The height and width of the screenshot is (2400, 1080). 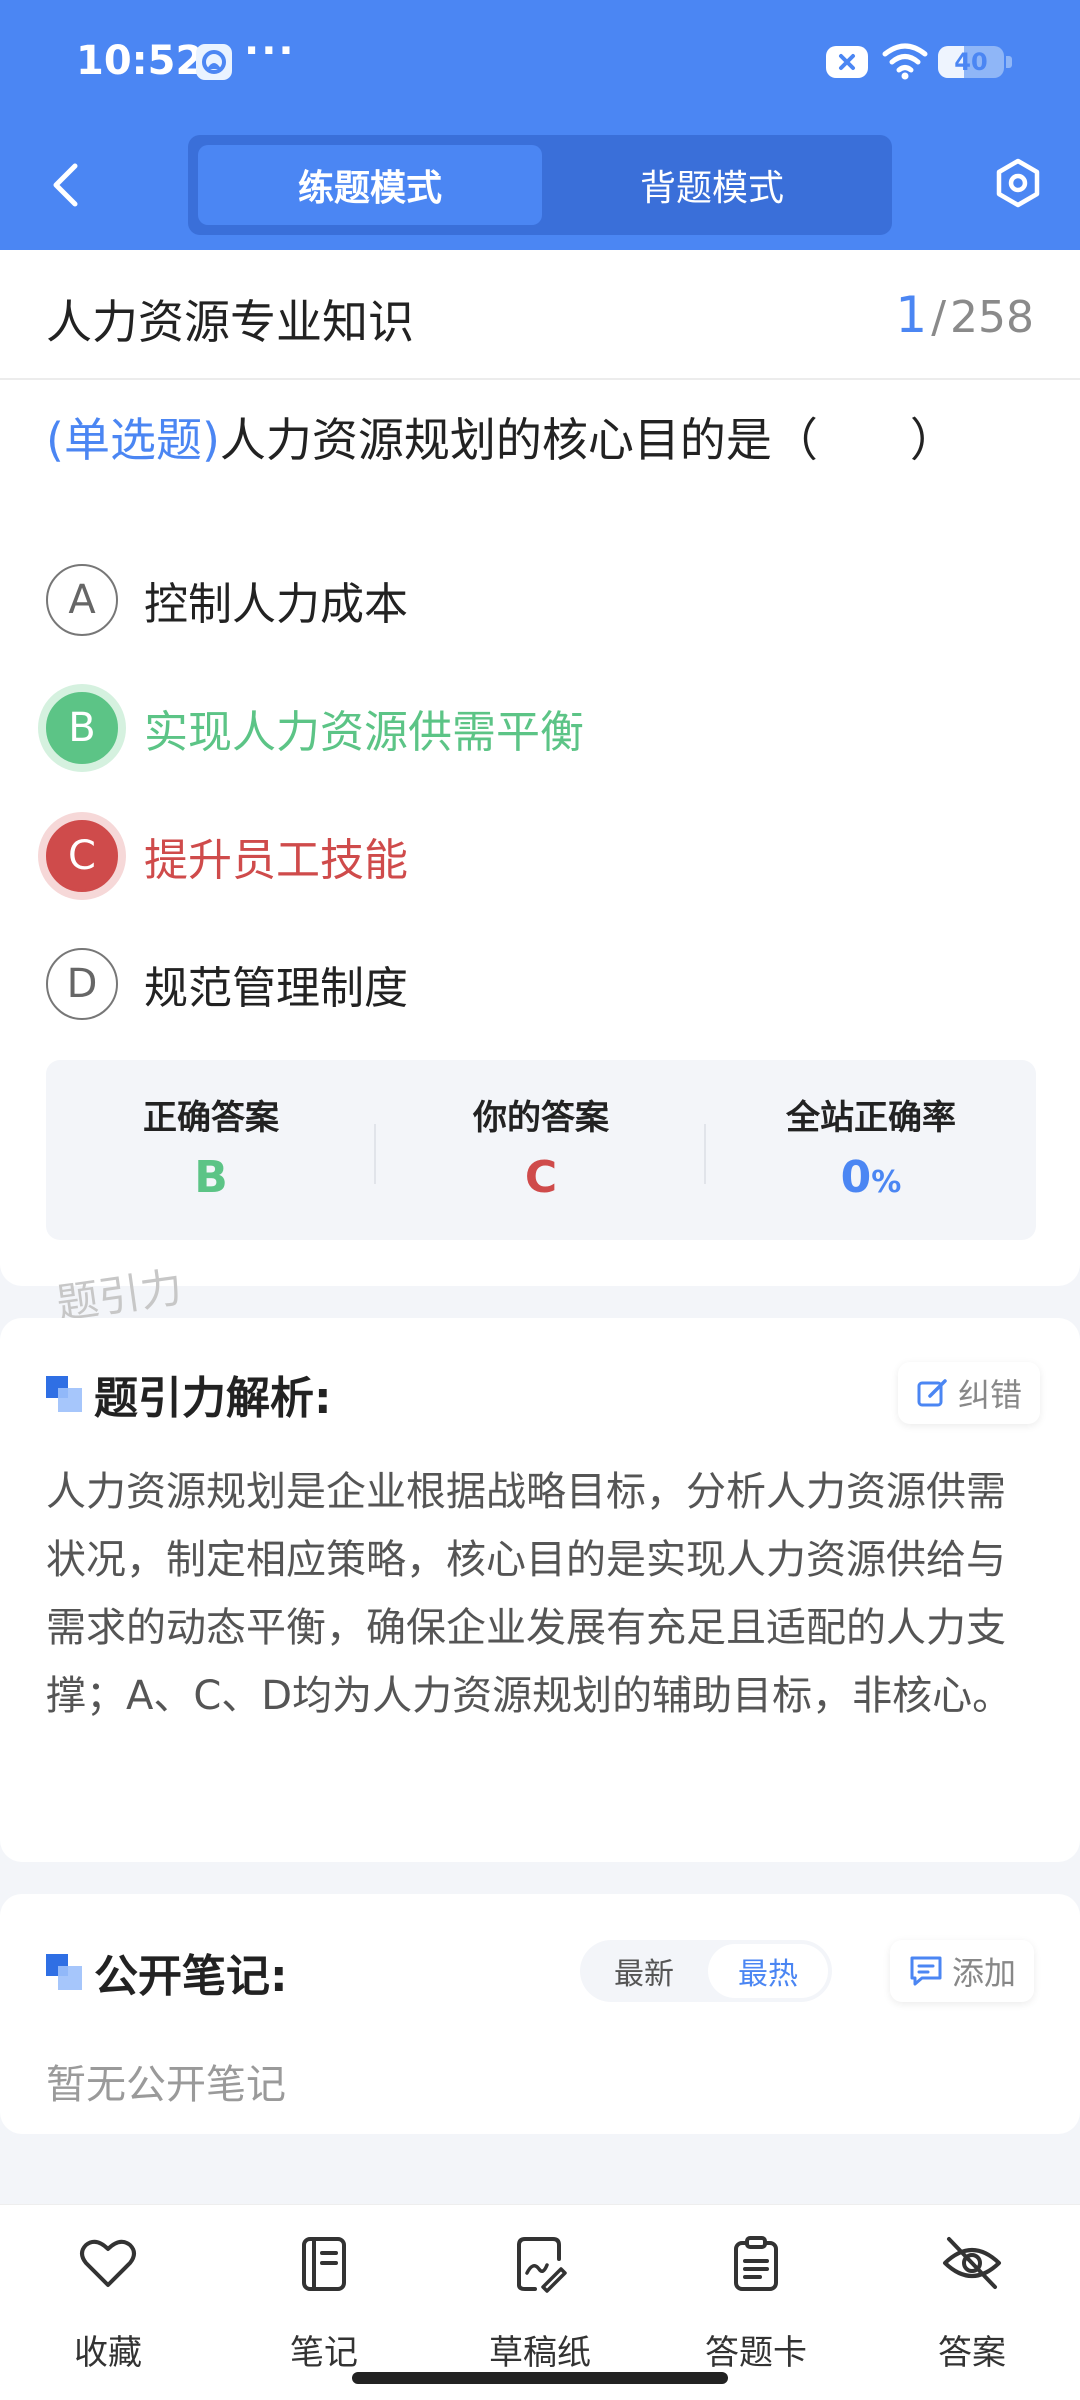 What do you see at coordinates (541, 1118) in the screenshot?
I see `your-answer-label: 你的答案` at bounding box center [541, 1118].